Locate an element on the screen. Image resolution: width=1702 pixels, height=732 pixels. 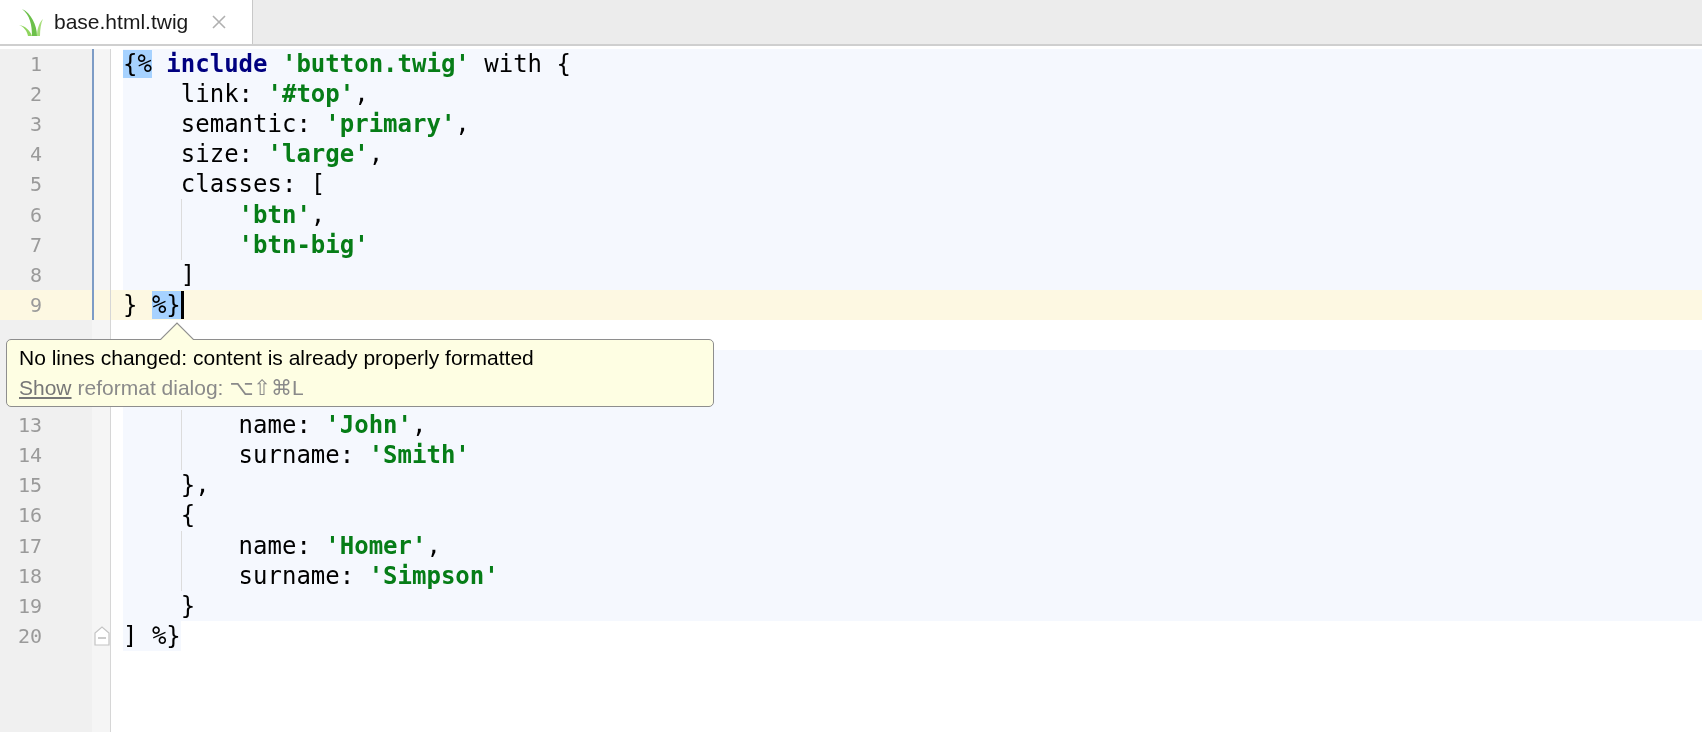
code-line: ] is located at coordinates (187, 274).